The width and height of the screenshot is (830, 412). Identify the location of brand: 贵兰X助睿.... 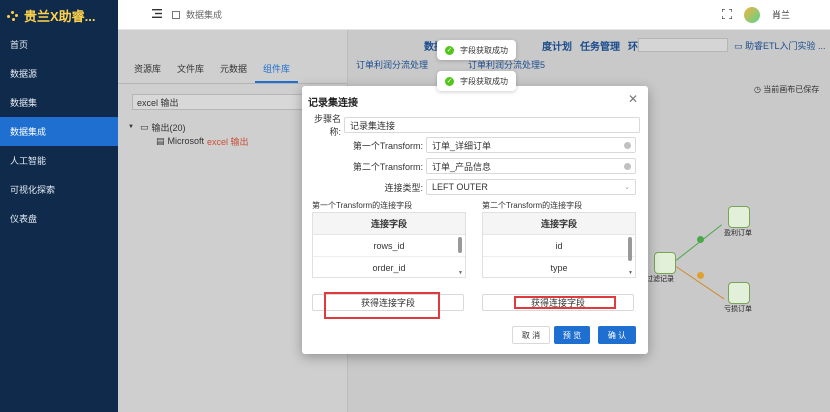
(59, 15).